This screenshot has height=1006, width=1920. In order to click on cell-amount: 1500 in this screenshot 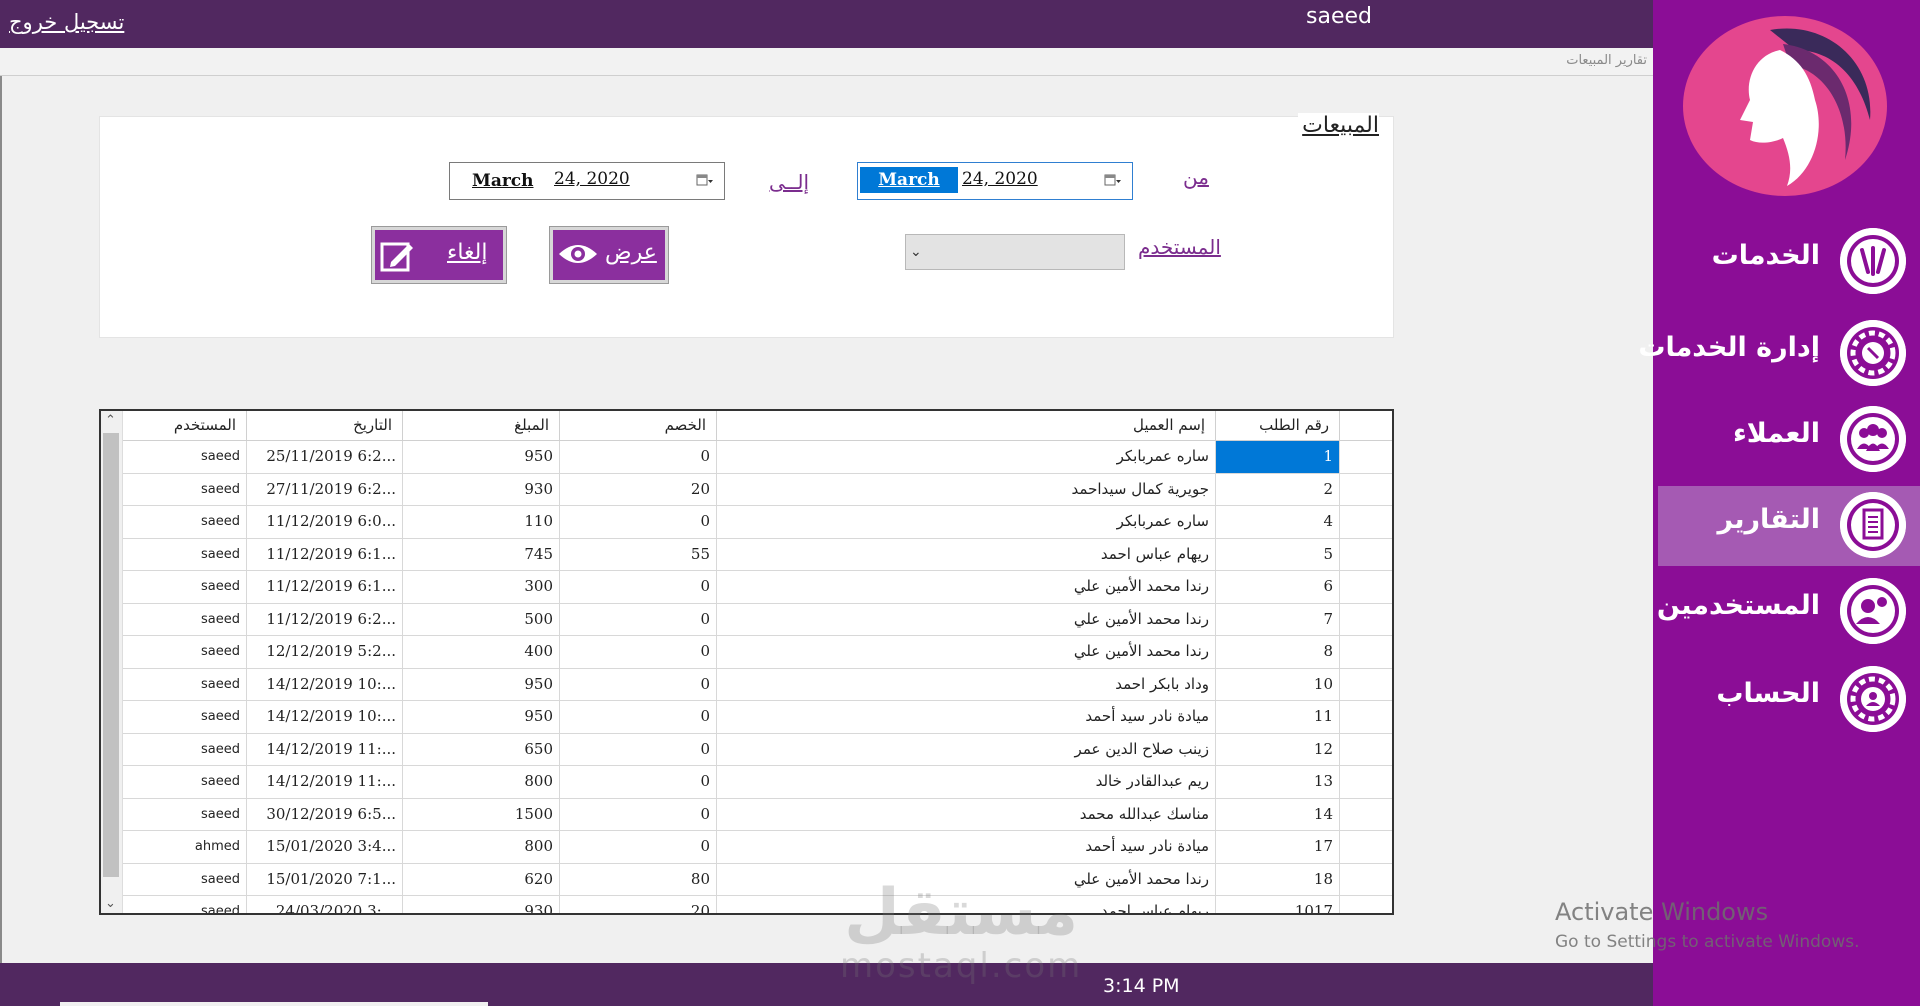, I will do `click(481, 814)`.